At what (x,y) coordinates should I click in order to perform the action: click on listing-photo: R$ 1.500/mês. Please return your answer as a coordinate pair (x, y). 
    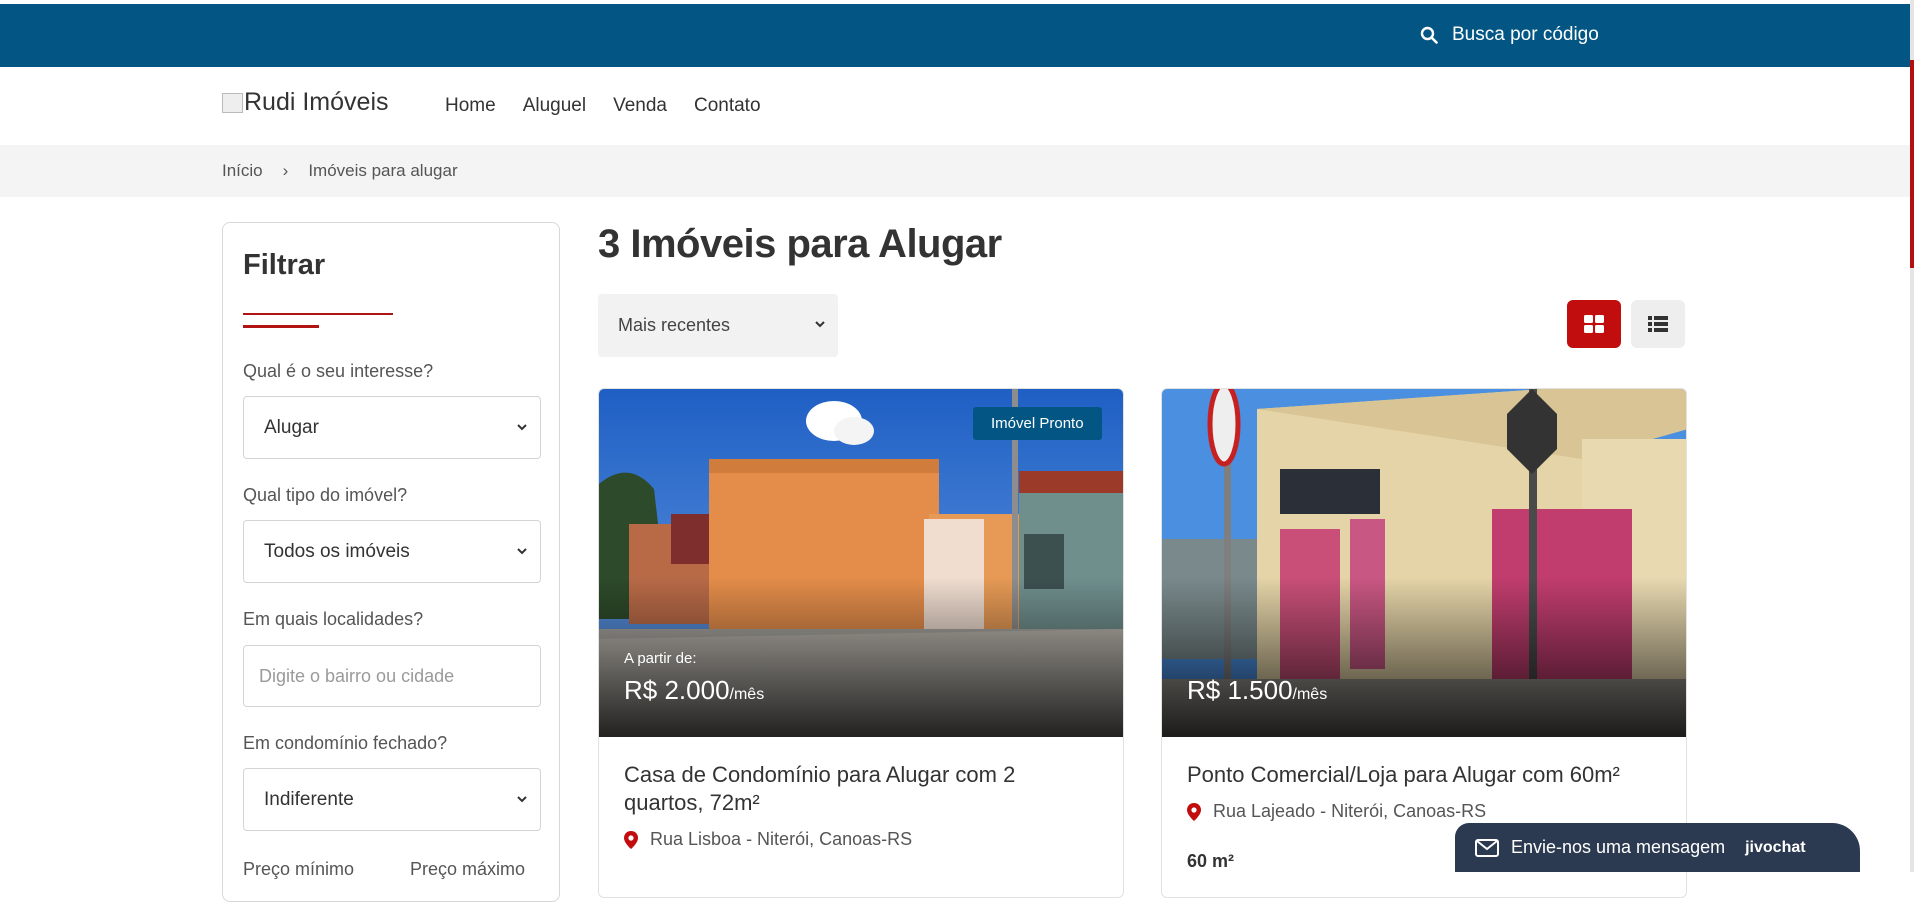
    Looking at the image, I should click on (1424, 563).